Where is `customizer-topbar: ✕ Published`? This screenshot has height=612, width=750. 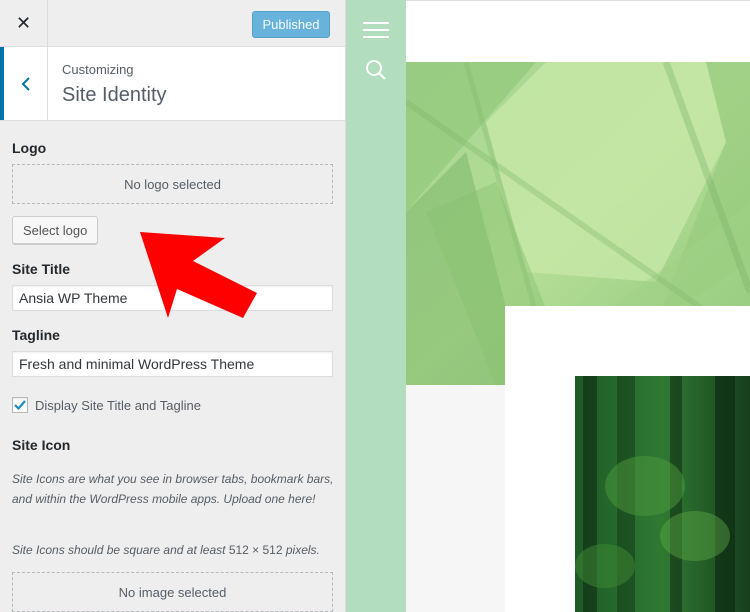 customizer-topbar: ✕ Published is located at coordinates (172, 23).